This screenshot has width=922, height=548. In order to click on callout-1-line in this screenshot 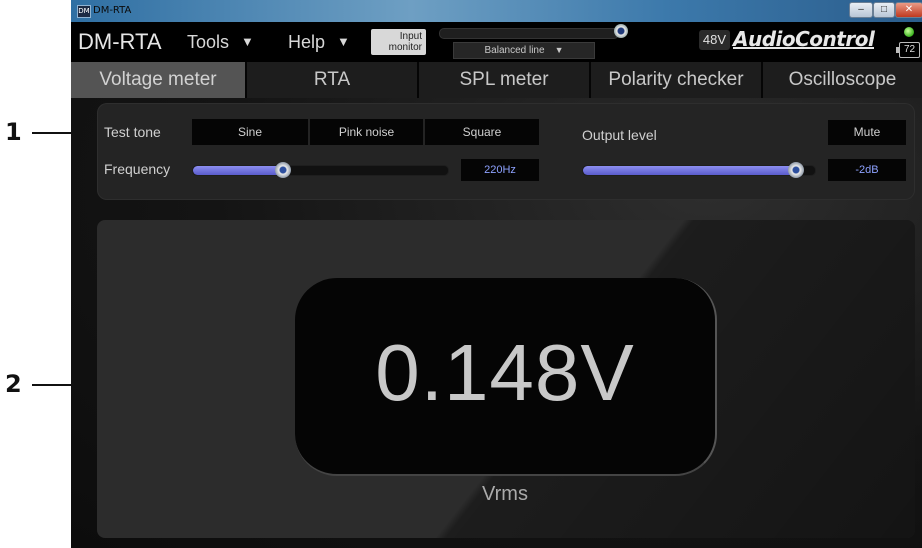, I will do `click(52, 133)`.